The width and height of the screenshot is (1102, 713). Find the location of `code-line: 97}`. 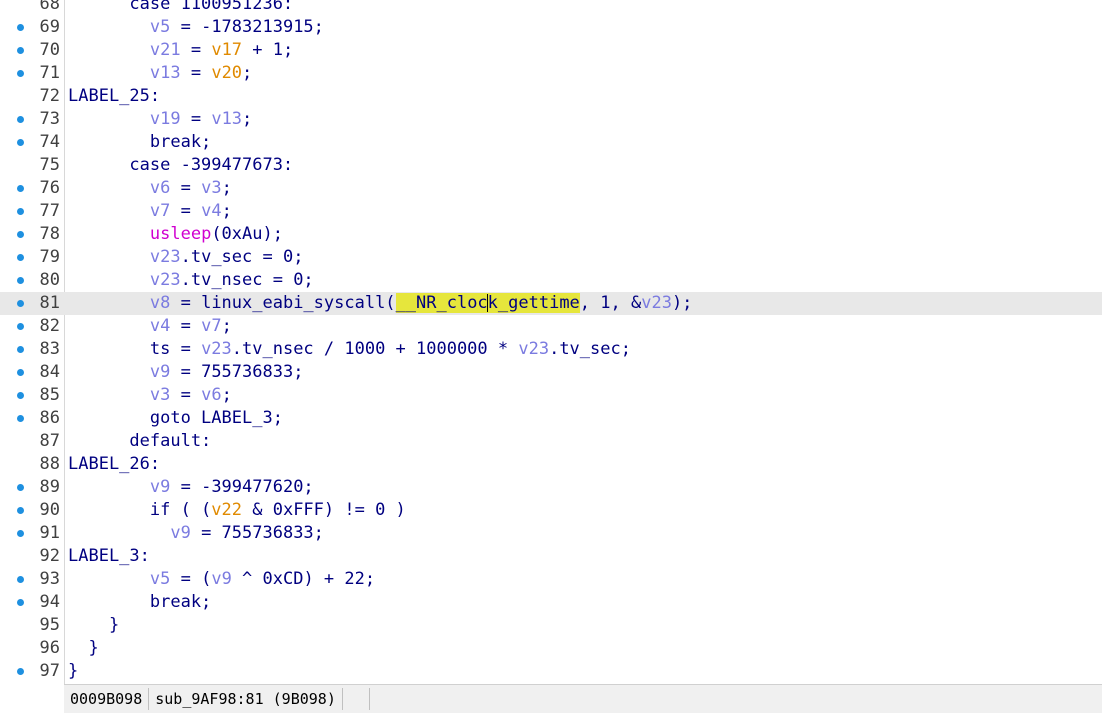

code-line: 97} is located at coordinates (551, 671).